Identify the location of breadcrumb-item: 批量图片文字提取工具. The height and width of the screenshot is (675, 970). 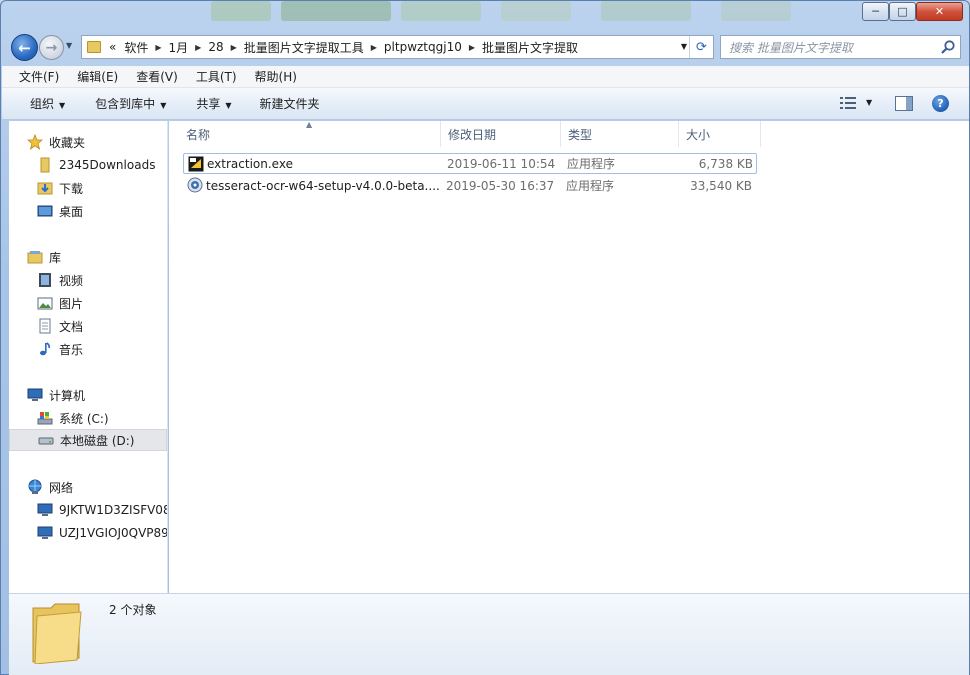
(304, 47).